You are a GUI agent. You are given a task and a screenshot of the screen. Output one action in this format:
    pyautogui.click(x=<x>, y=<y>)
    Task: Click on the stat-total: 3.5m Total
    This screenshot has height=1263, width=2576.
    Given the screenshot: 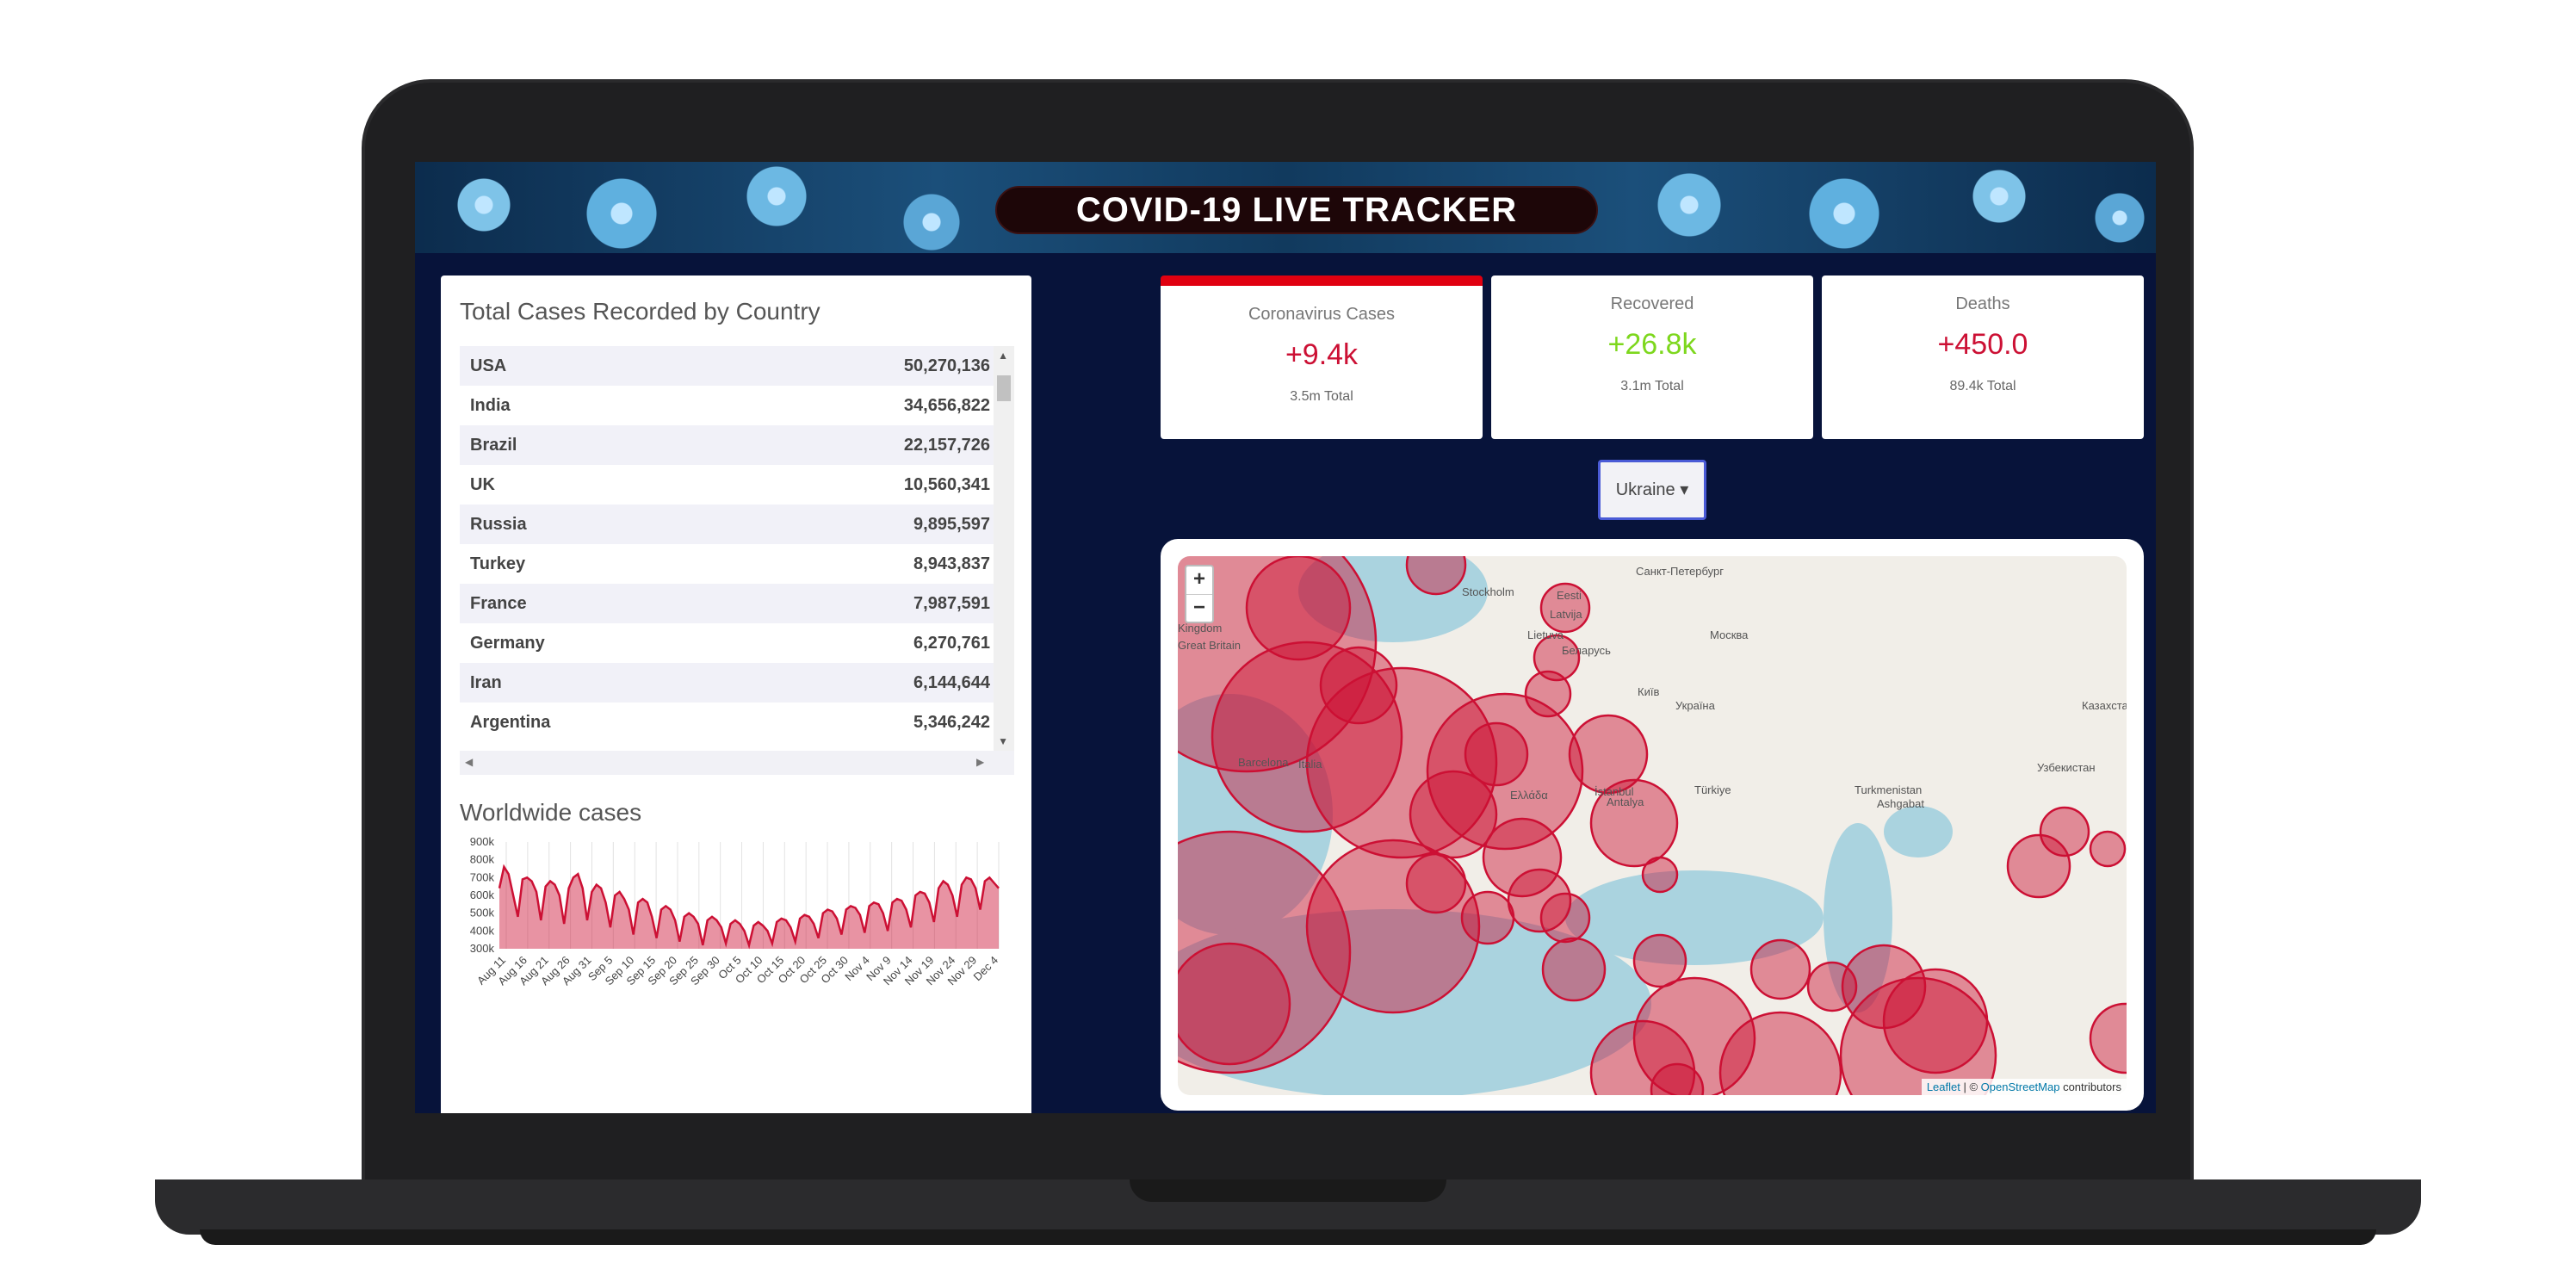 What is the action you would take?
    pyautogui.click(x=1321, y=396)
    